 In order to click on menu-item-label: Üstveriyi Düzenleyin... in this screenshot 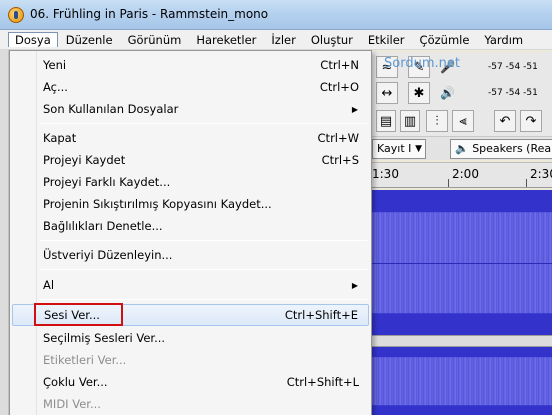, I will do `click(108, 255)`.